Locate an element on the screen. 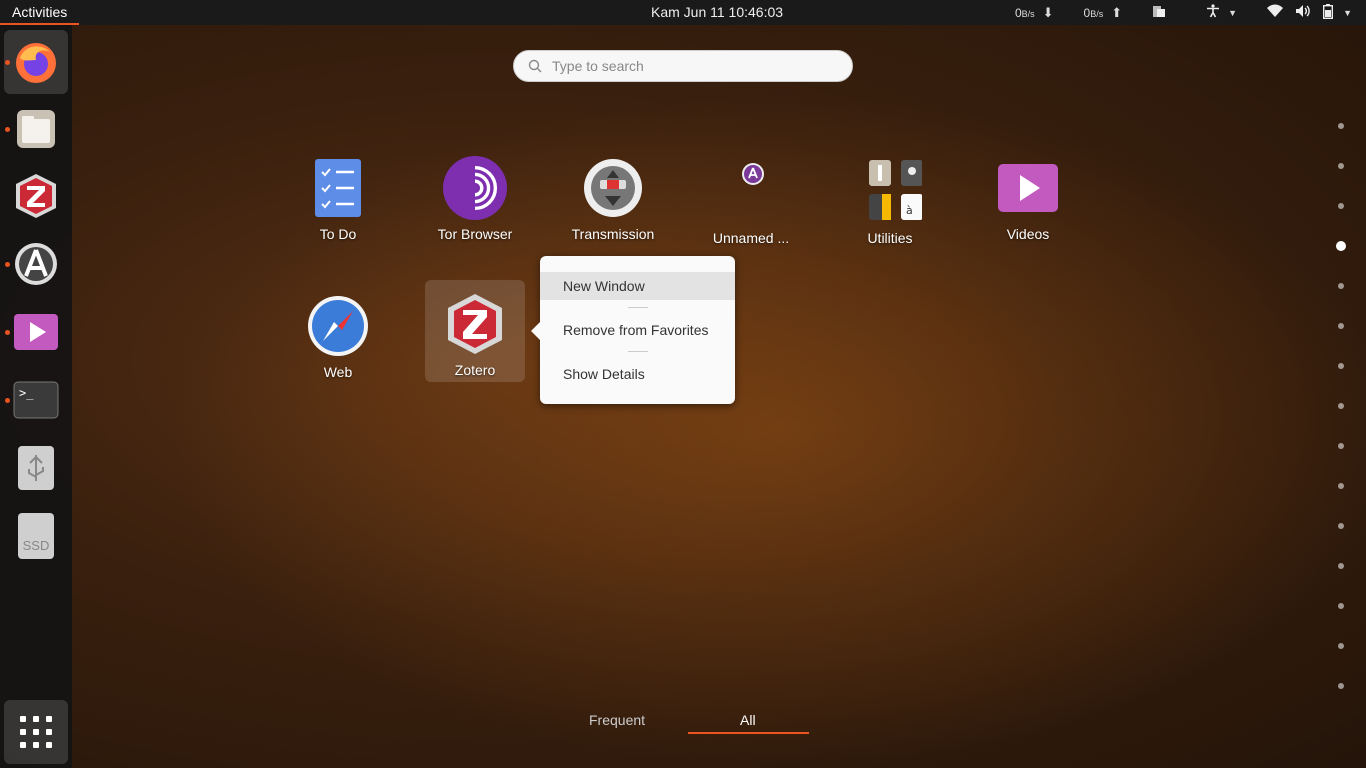  search-icon is located at coordinates (535, 66).